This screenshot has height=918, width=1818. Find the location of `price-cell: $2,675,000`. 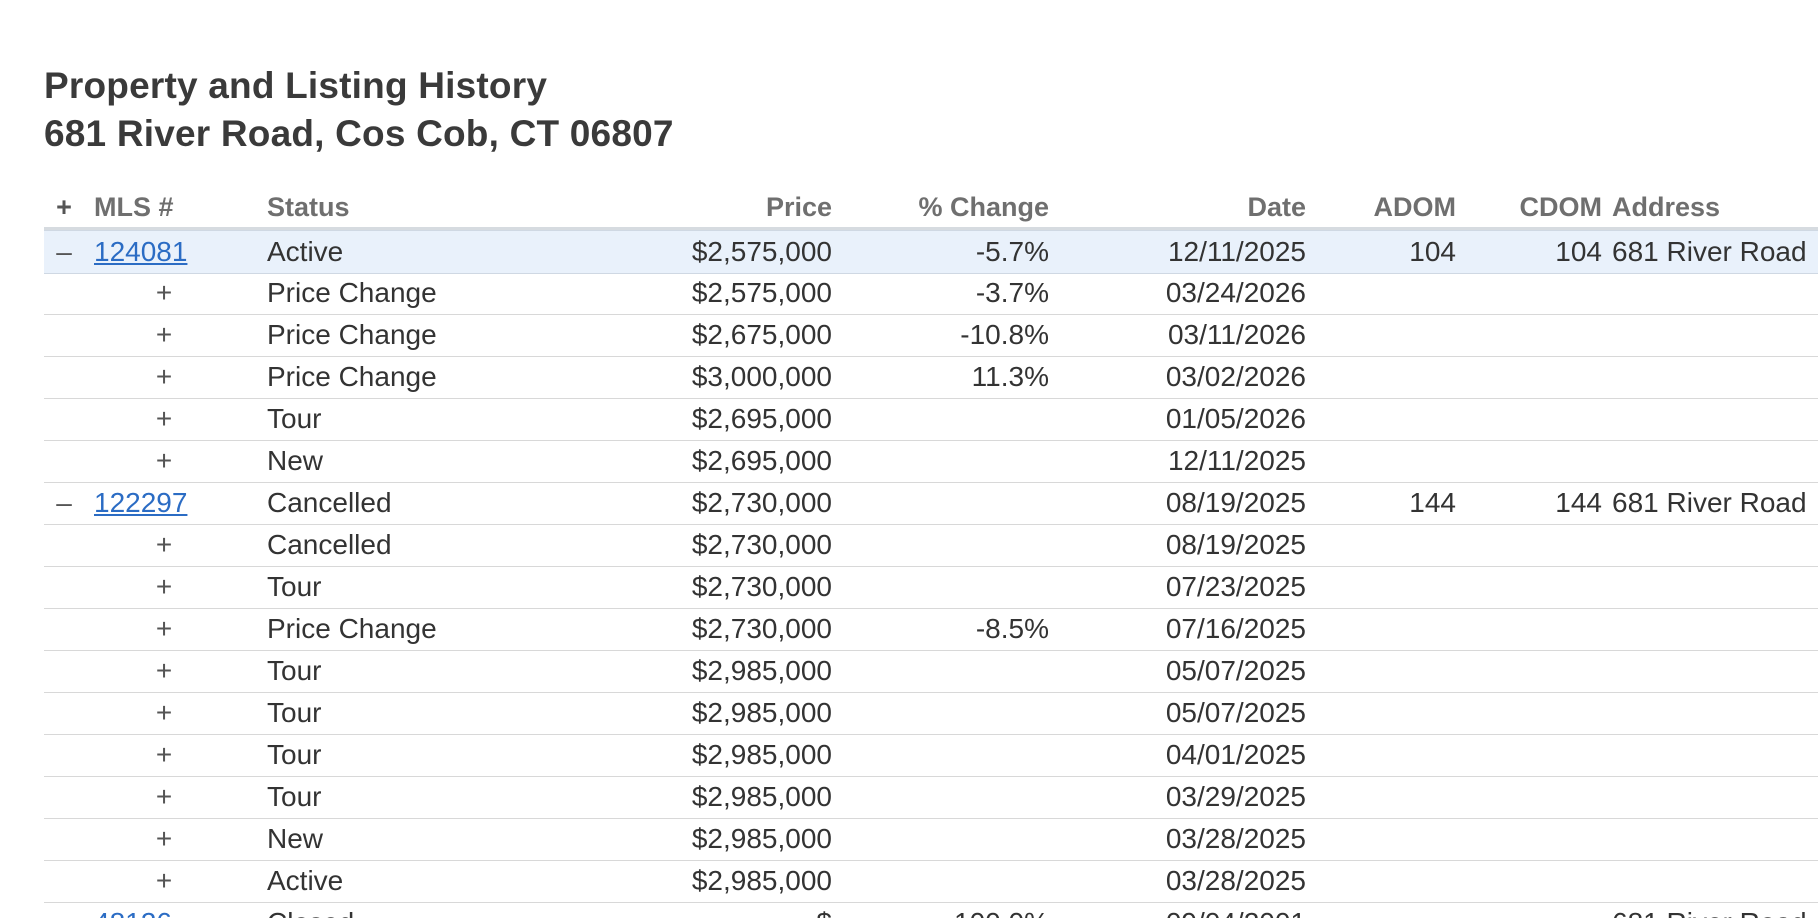

price-cell: $2,675,000 is located at coordinates (761, 334).